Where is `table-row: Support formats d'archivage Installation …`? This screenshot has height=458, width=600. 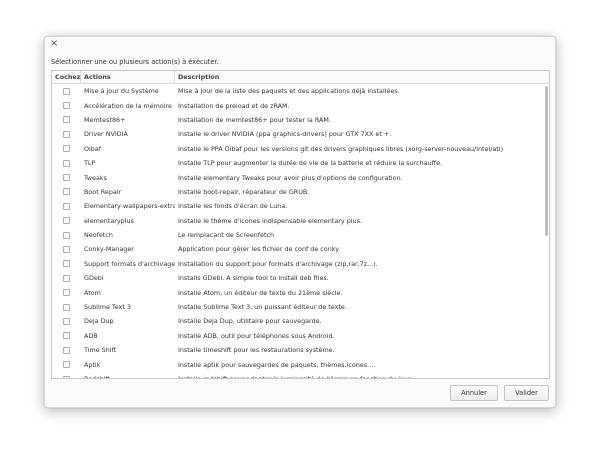 table-row: Support formats d'archivage Installation … is located at coordinates (300, 264).